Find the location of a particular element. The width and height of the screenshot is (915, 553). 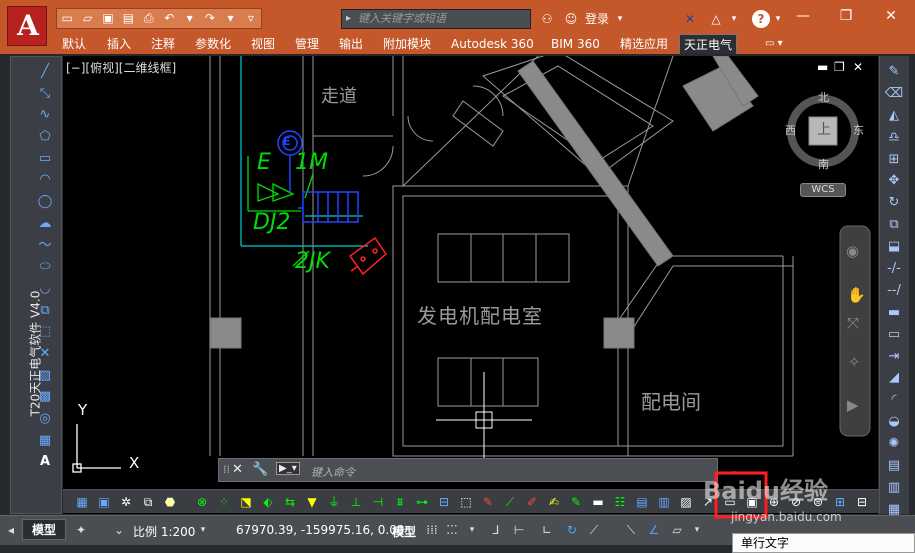

spline-icon: 〜 is located at coordinates (45, 246).